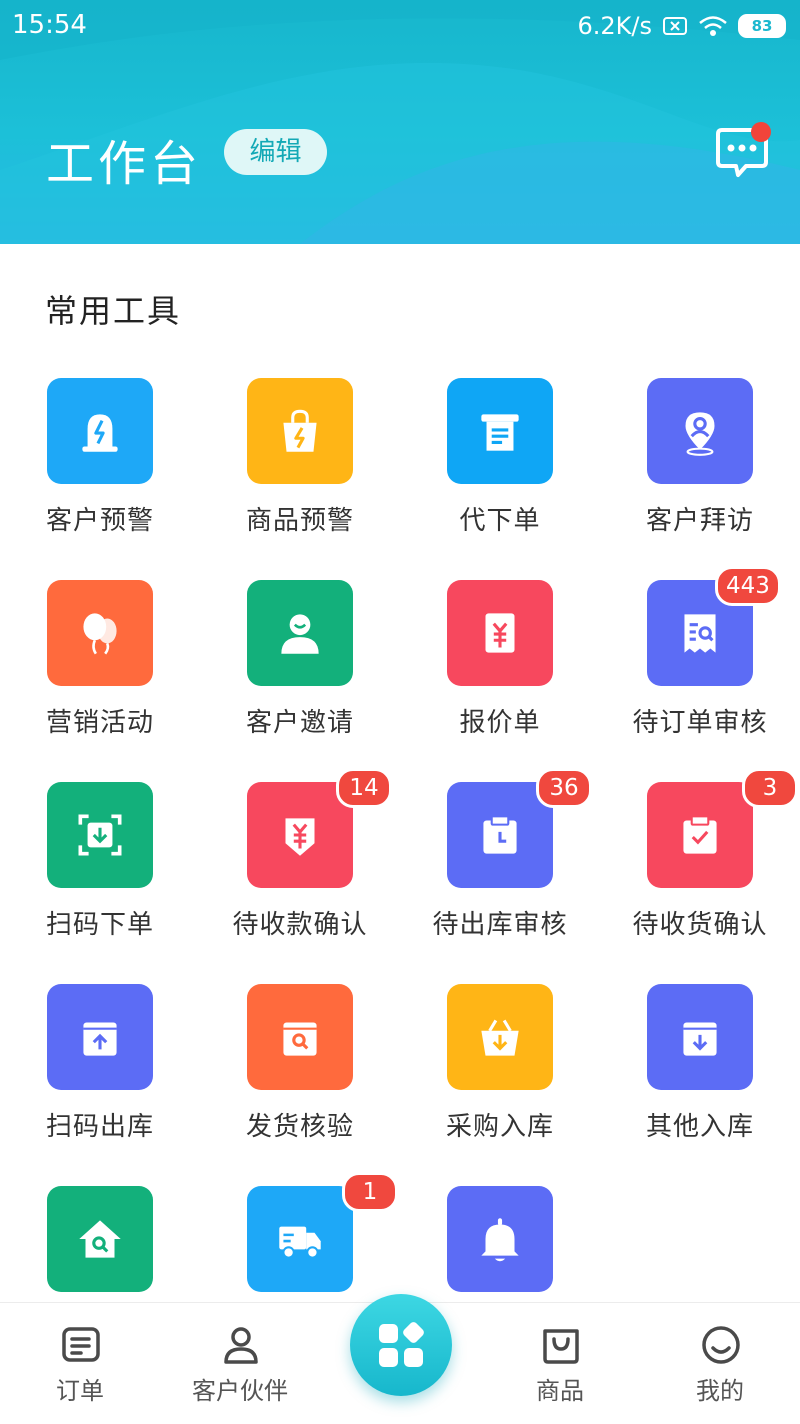 The image size is (800, 1424). Describe the element at coordinates (99, 521) in the screenshot. I see `tool-label: 客户预警` at that location.